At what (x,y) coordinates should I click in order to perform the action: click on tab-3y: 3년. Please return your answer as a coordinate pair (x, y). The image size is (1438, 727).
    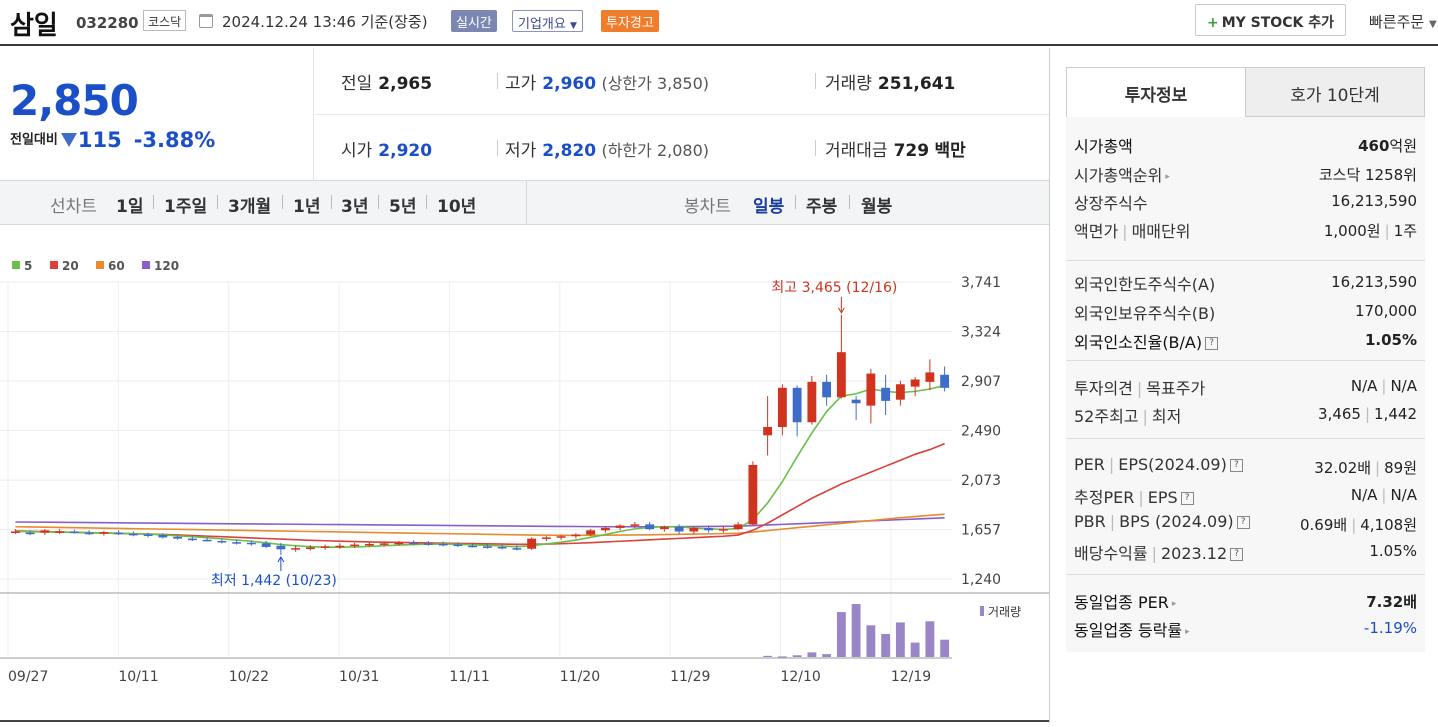
    Looking at the image, I should click on (354, 204).